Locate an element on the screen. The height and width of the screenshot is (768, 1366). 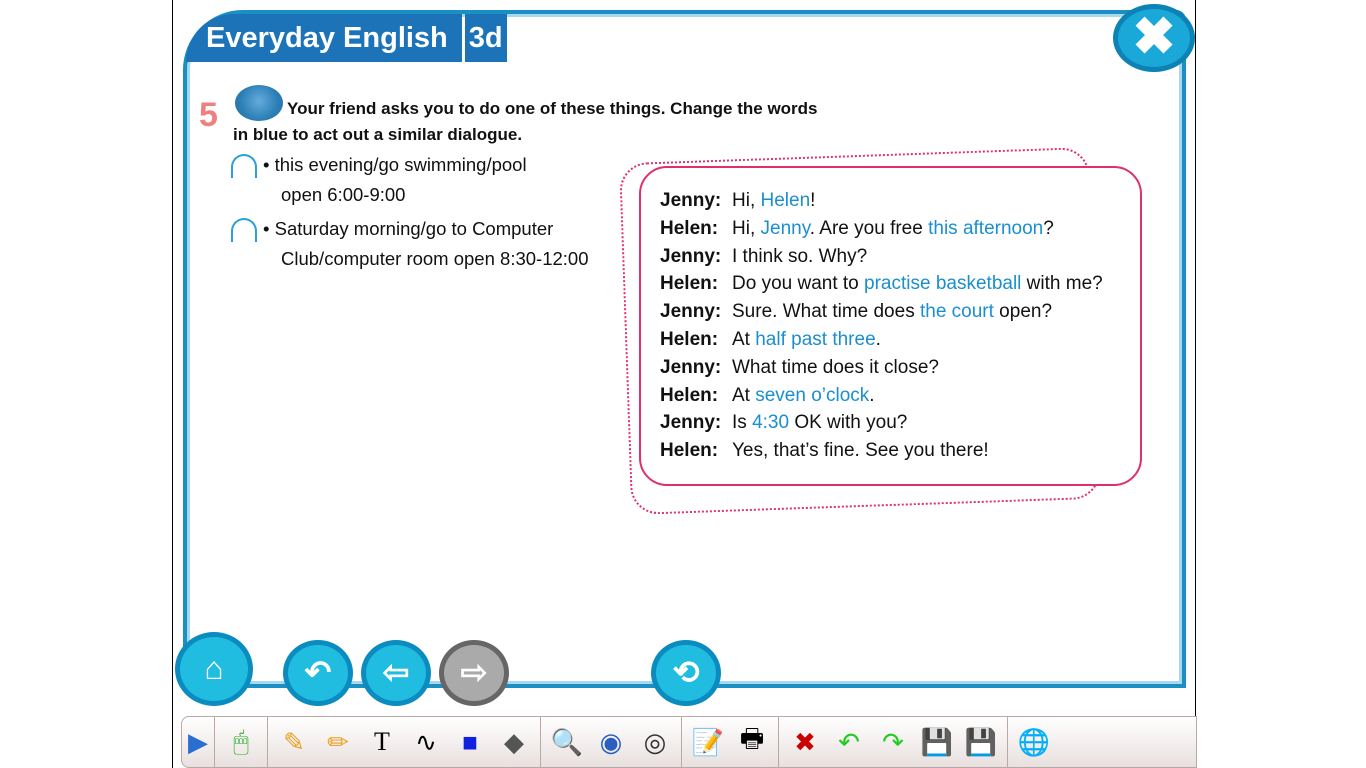
replaceable-phrase: Helen is located at coordinates (785, 200).